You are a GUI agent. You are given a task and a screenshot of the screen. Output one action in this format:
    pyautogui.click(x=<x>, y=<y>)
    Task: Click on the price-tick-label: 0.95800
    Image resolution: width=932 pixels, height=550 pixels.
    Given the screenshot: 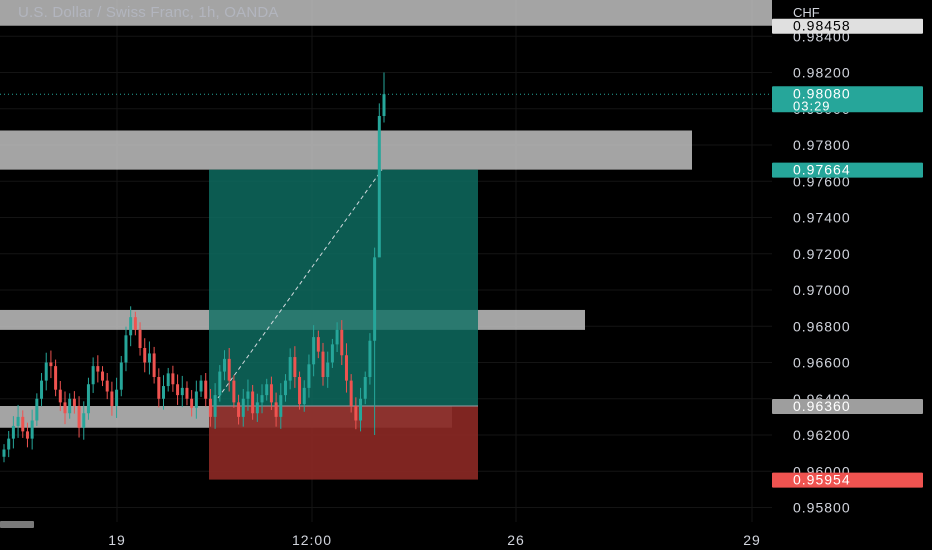 What is the action you would take?
    pyautogui.click(x=822, y=508)
    